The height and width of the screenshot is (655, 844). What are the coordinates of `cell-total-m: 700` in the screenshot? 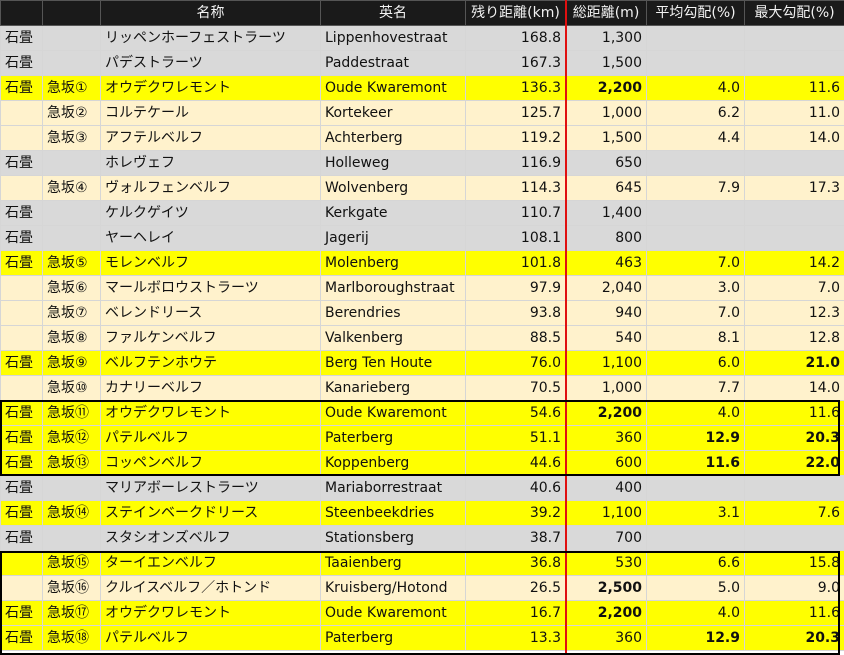 It's located at (606, 538).